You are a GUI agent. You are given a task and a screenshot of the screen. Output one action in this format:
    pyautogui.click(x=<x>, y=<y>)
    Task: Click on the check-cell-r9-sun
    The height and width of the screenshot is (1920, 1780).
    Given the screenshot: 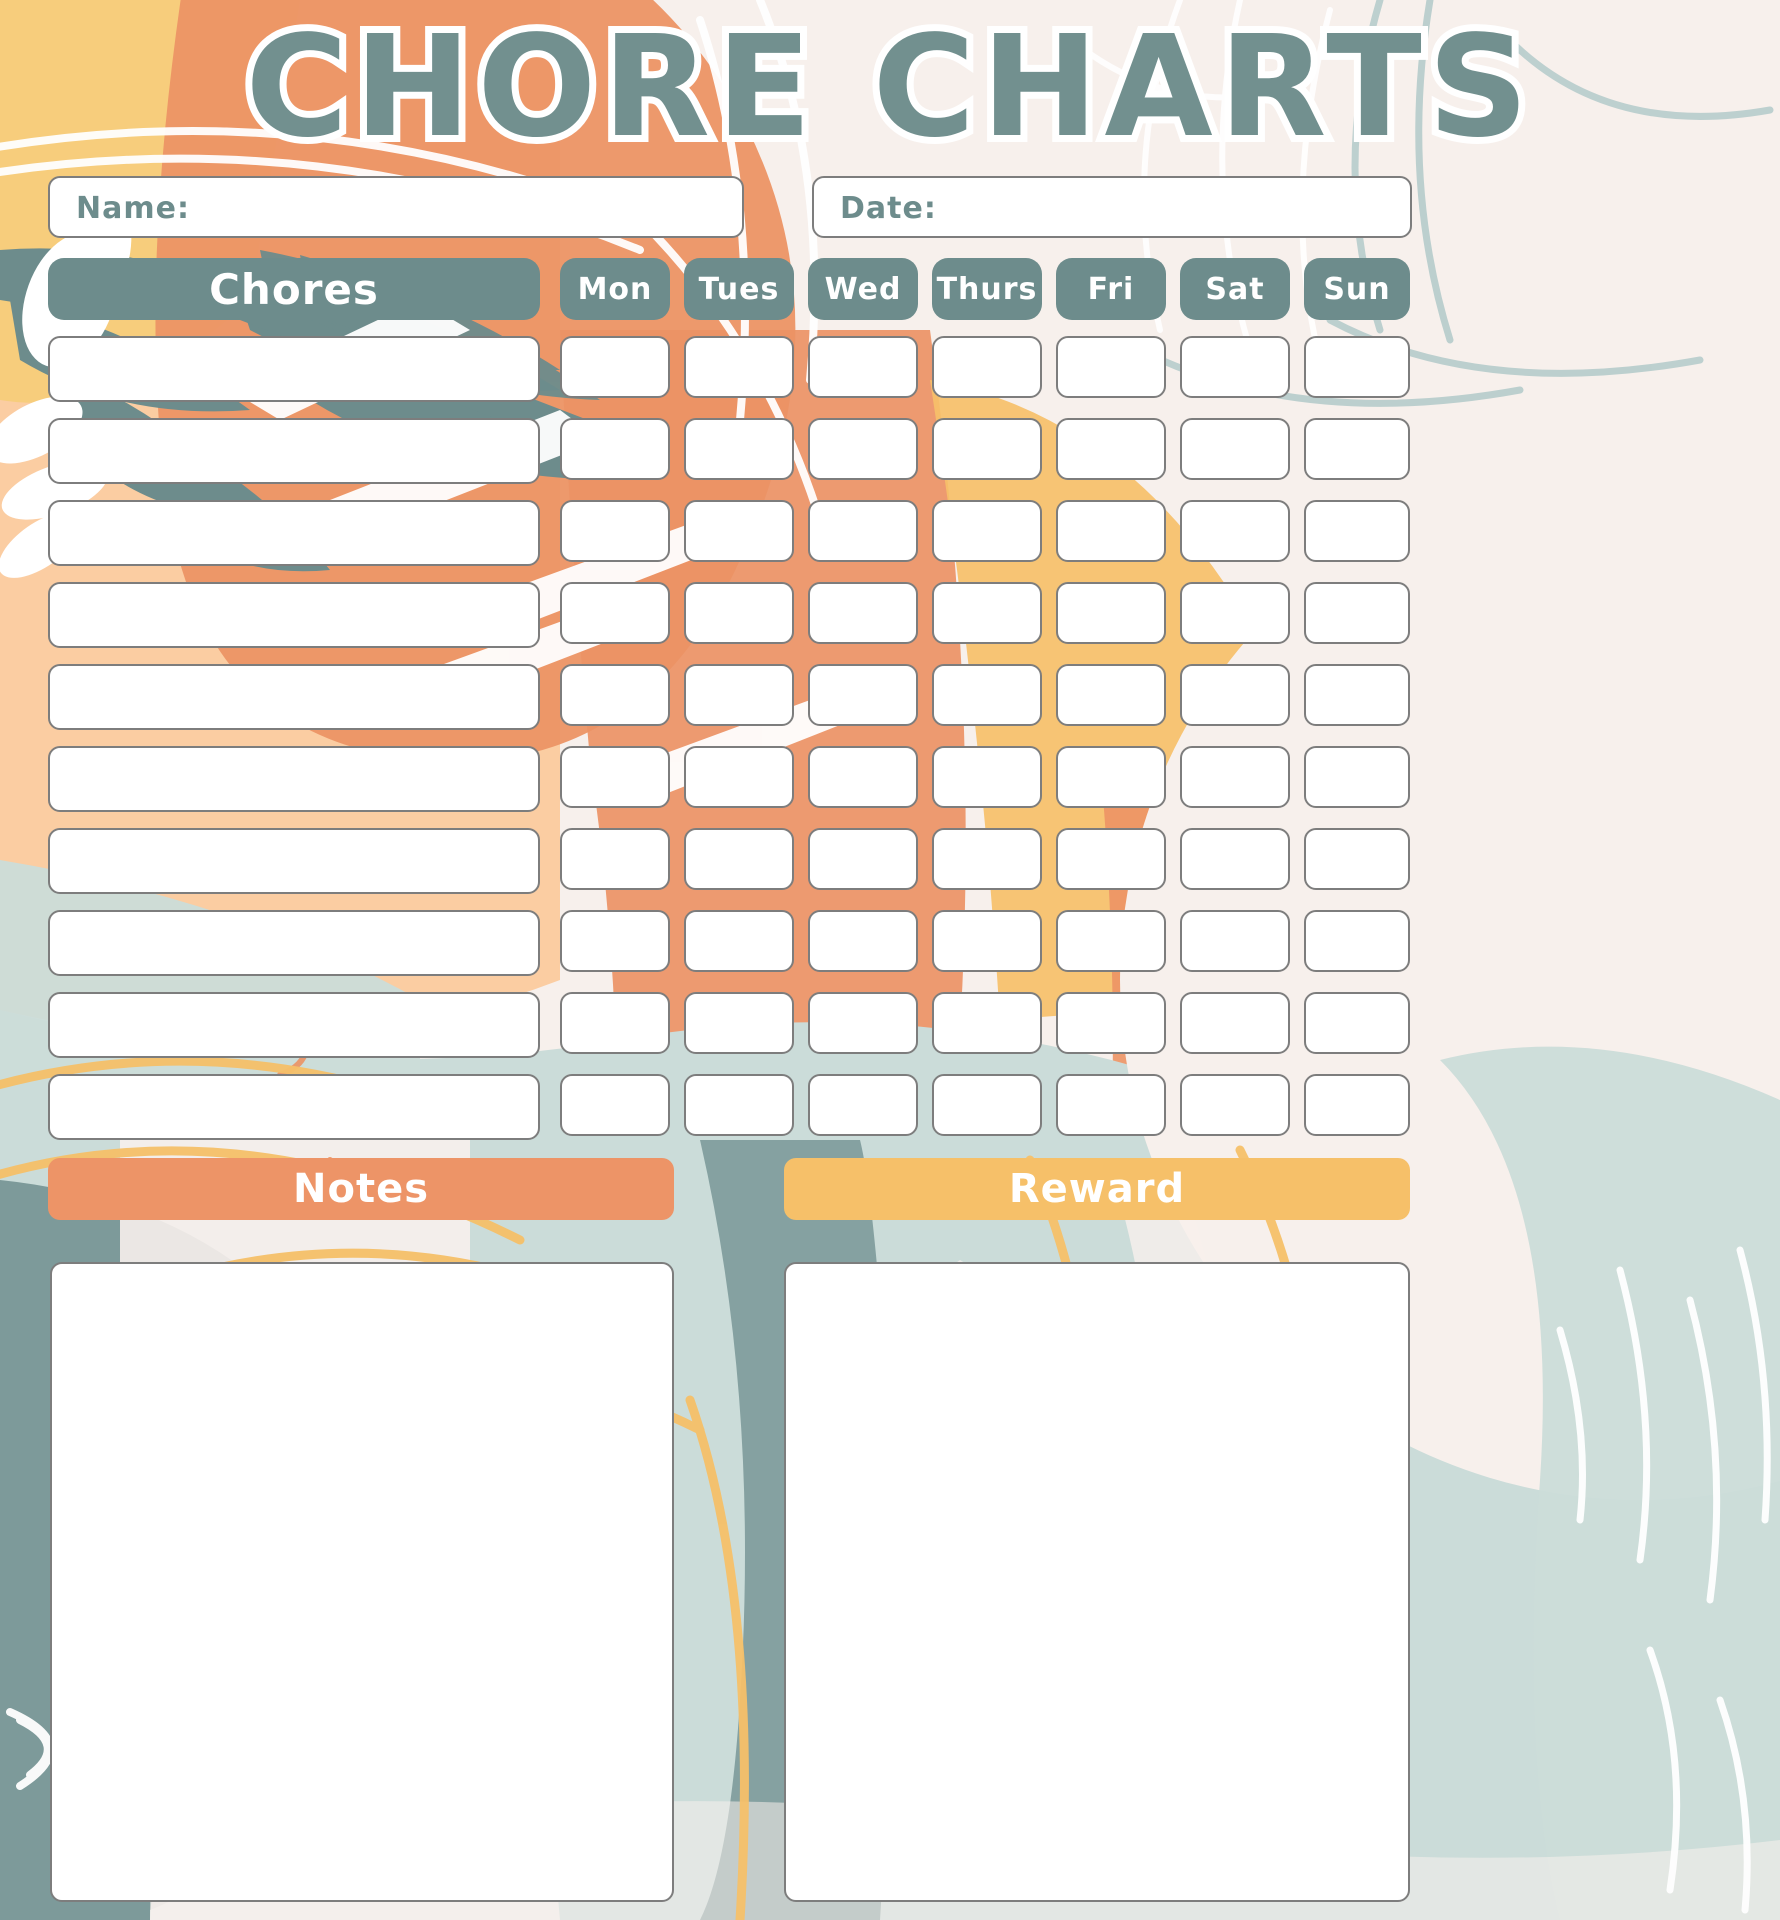 What is the action you would take?
    pyautogui.click(x=1357, y=1023)
    